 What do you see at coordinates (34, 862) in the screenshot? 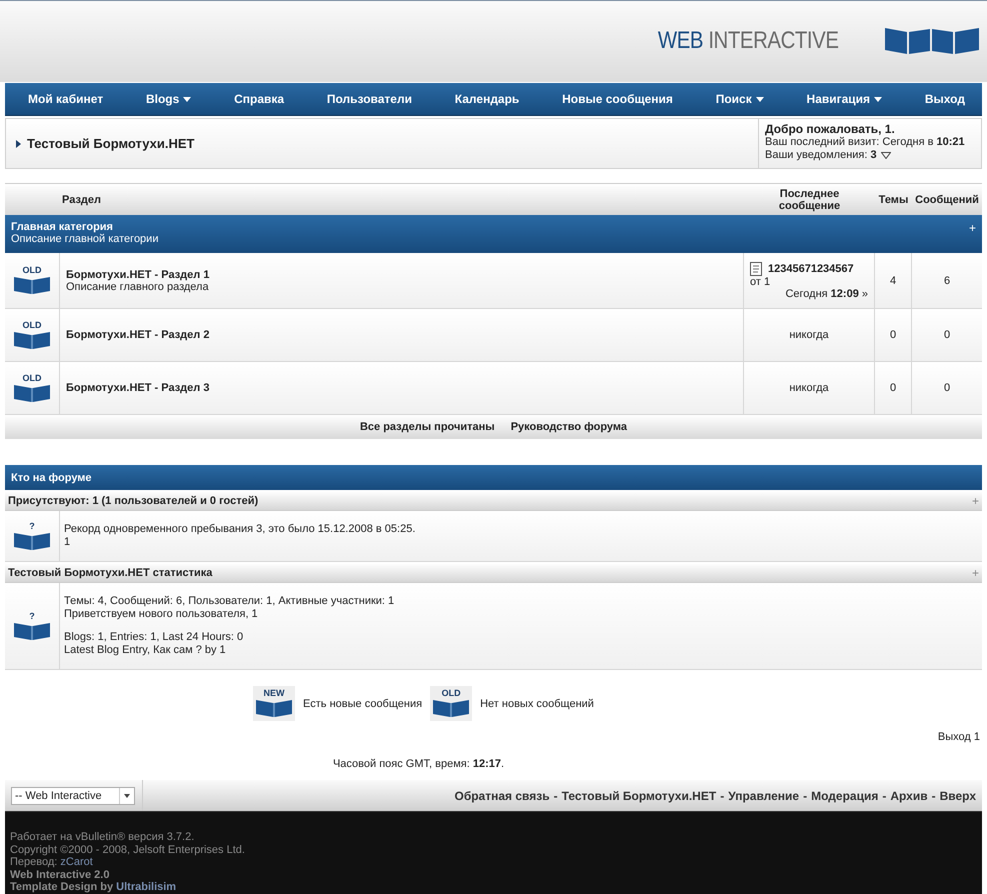
I see `credit-text: Перевод:` at bounding box center [34, 862].